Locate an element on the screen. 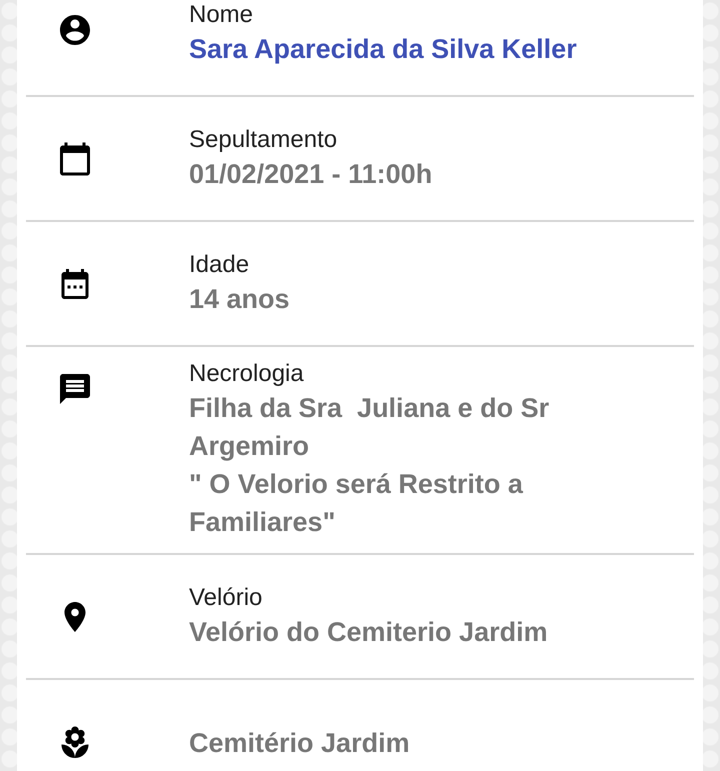 This screenshot has width=720, height=771. field-label: Idade is located at coordinates (219, 265).